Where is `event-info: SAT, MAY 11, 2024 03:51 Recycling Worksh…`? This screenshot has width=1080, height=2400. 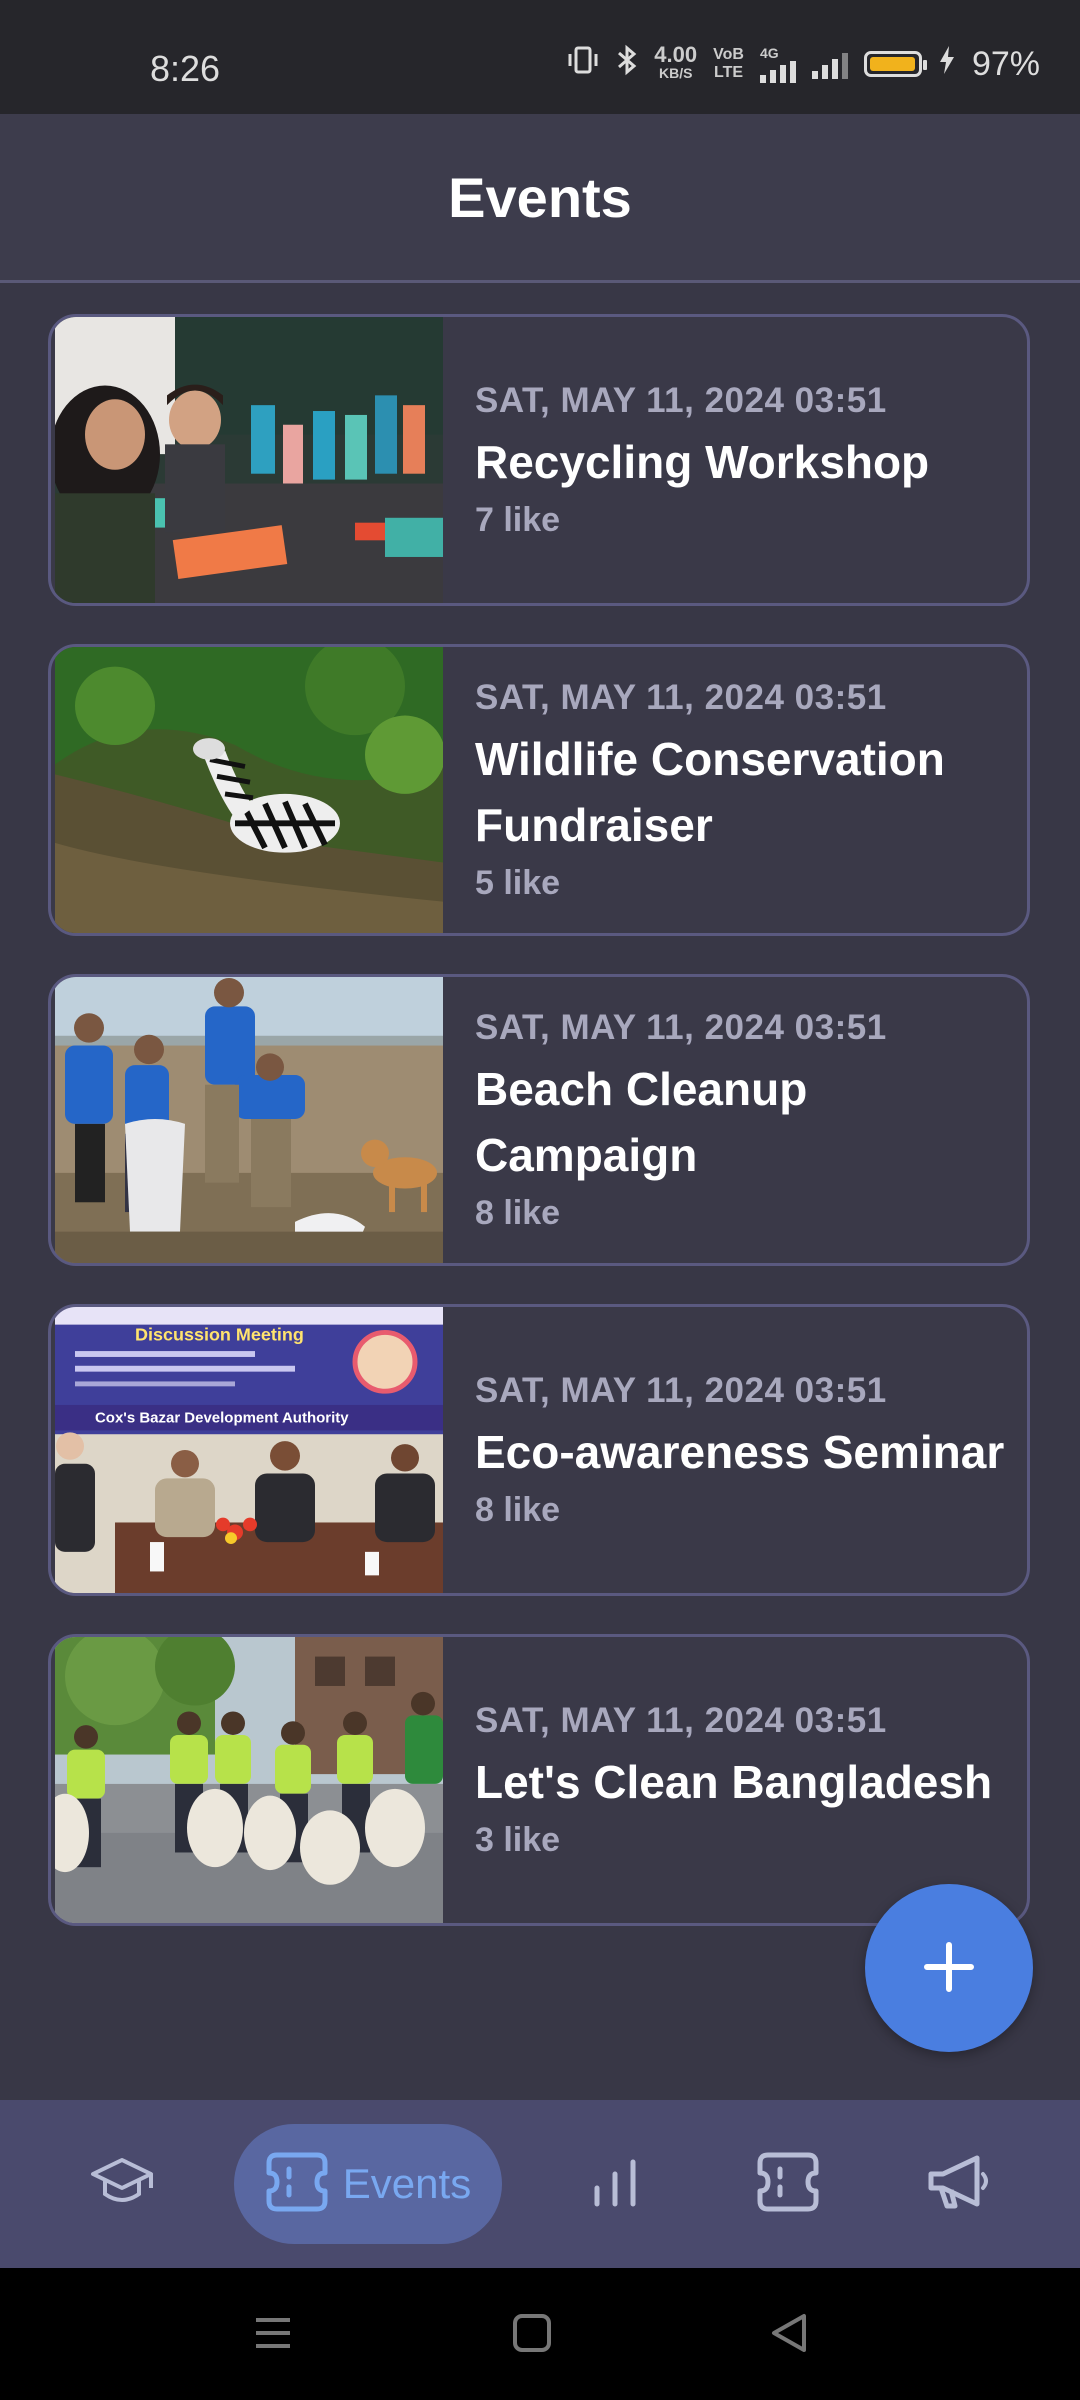
event-info: SAT, MAY 11, 2024 03:51 Recycling Worksh… is located at coordinates (741, 460).